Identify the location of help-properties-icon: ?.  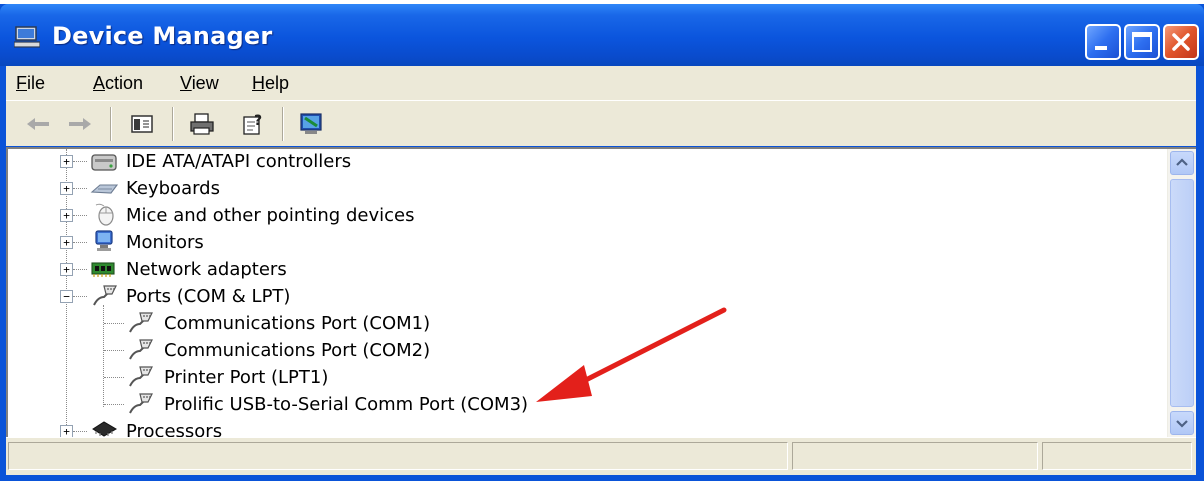
(252, 124).